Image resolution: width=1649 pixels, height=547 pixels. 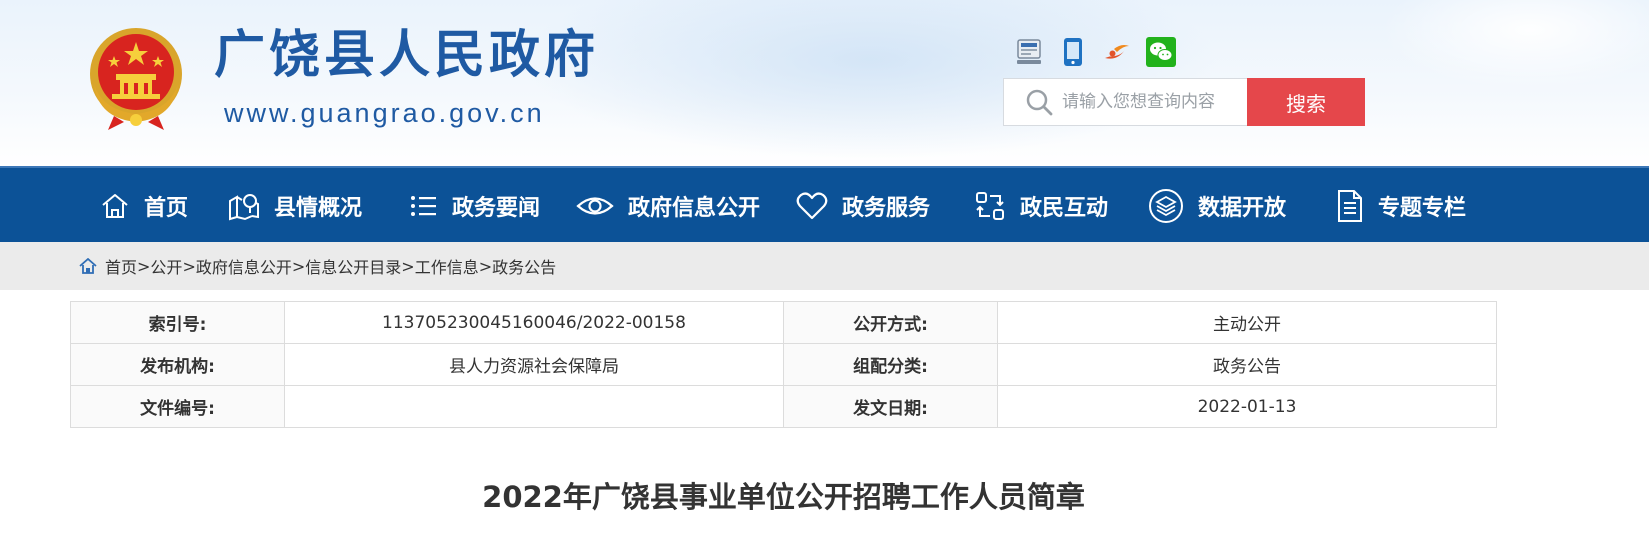 I want to click on breadcrumb-announcements: 政务公告, so click(x=524, y=266).